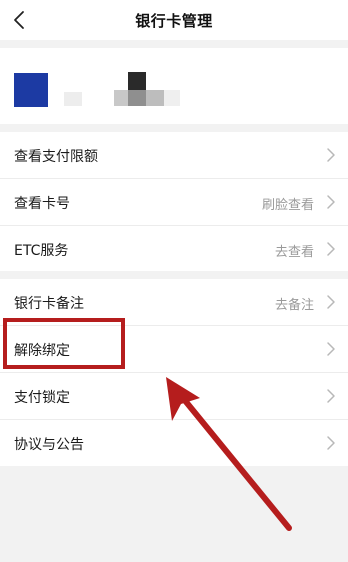  Describe the element at coordinates (287, 205) in the screenshot. I see `row-value: 刷脸查看` at that location.